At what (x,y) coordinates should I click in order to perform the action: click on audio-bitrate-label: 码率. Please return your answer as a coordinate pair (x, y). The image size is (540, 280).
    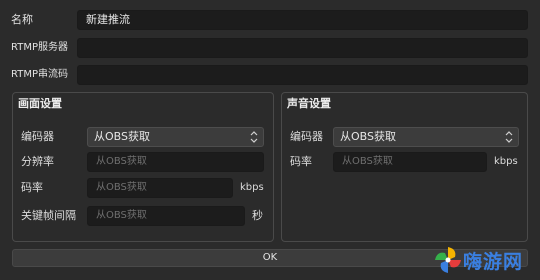
    Looking at the image, I should click on (301, 161).